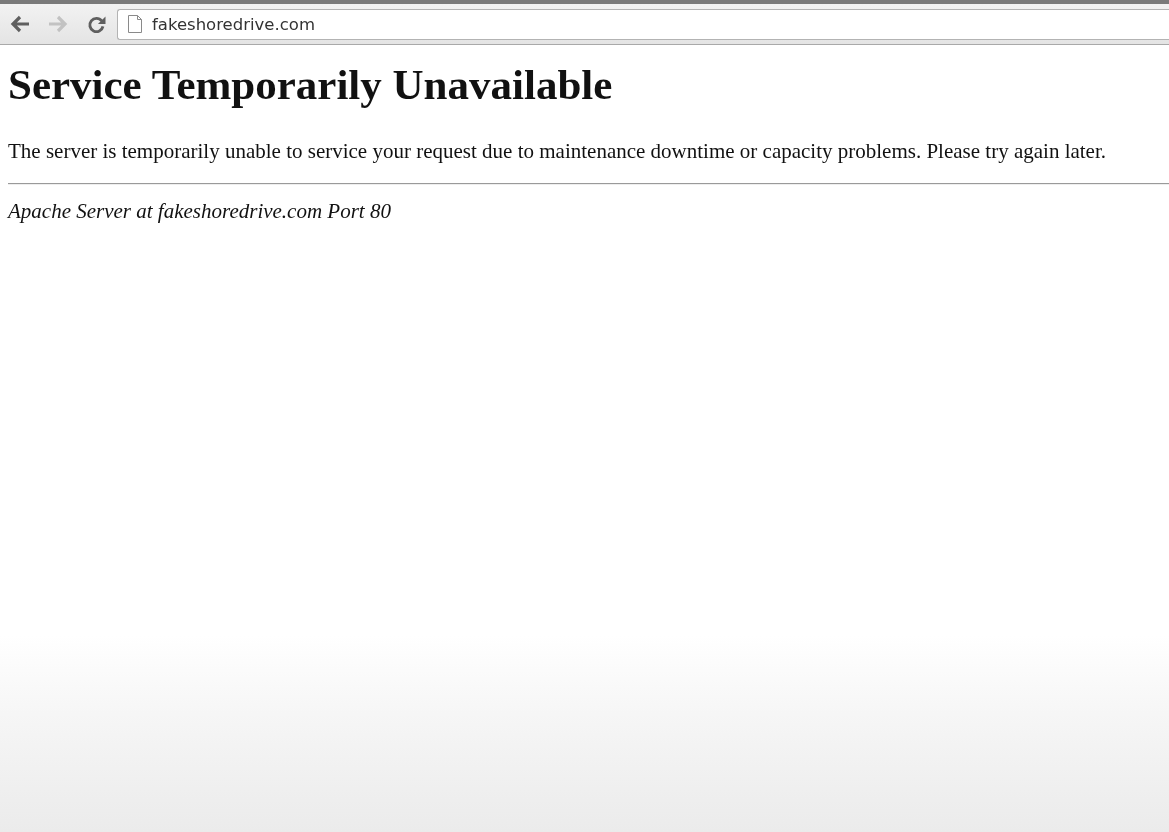  What do you see at coordinates (199, 211) in the screenshot?
I see `server-signature: Apache Server at fakeshoredrive.com Port 80` at bounding box center [199, 211].